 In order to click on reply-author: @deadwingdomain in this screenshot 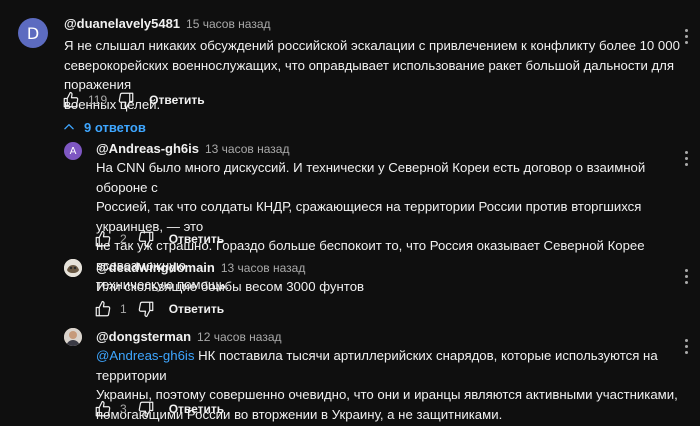, I will do `click(155, 267)`.